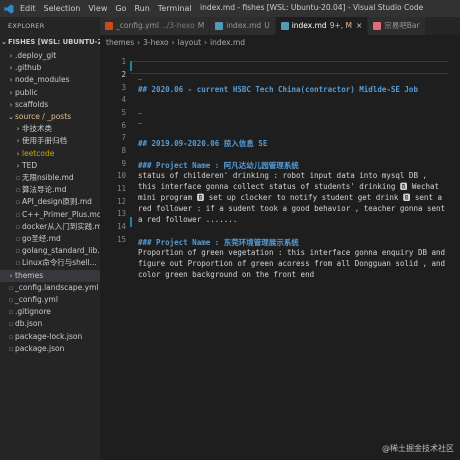 The image size is (460, 460). I want to click on tree-item: › 使用手册归档, so click(50, 141).